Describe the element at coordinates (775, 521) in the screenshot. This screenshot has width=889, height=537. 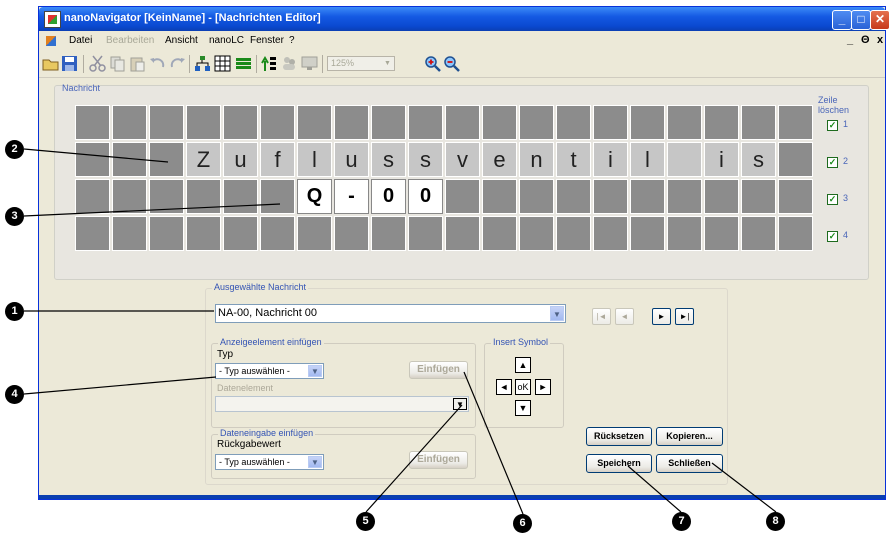
I see `callout-8: 8` at that location.